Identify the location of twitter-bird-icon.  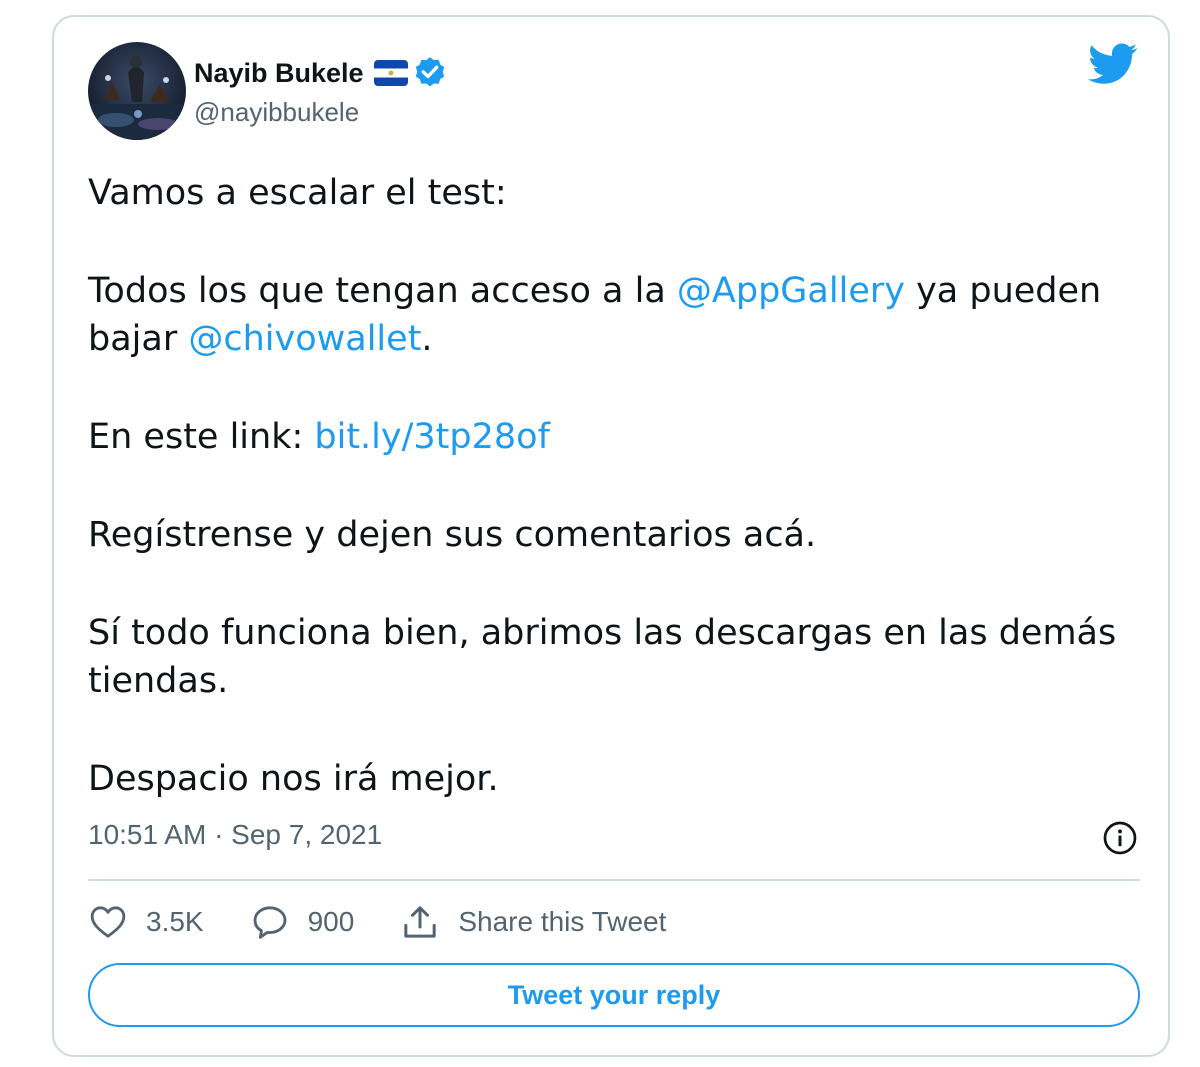
(1113, 65).